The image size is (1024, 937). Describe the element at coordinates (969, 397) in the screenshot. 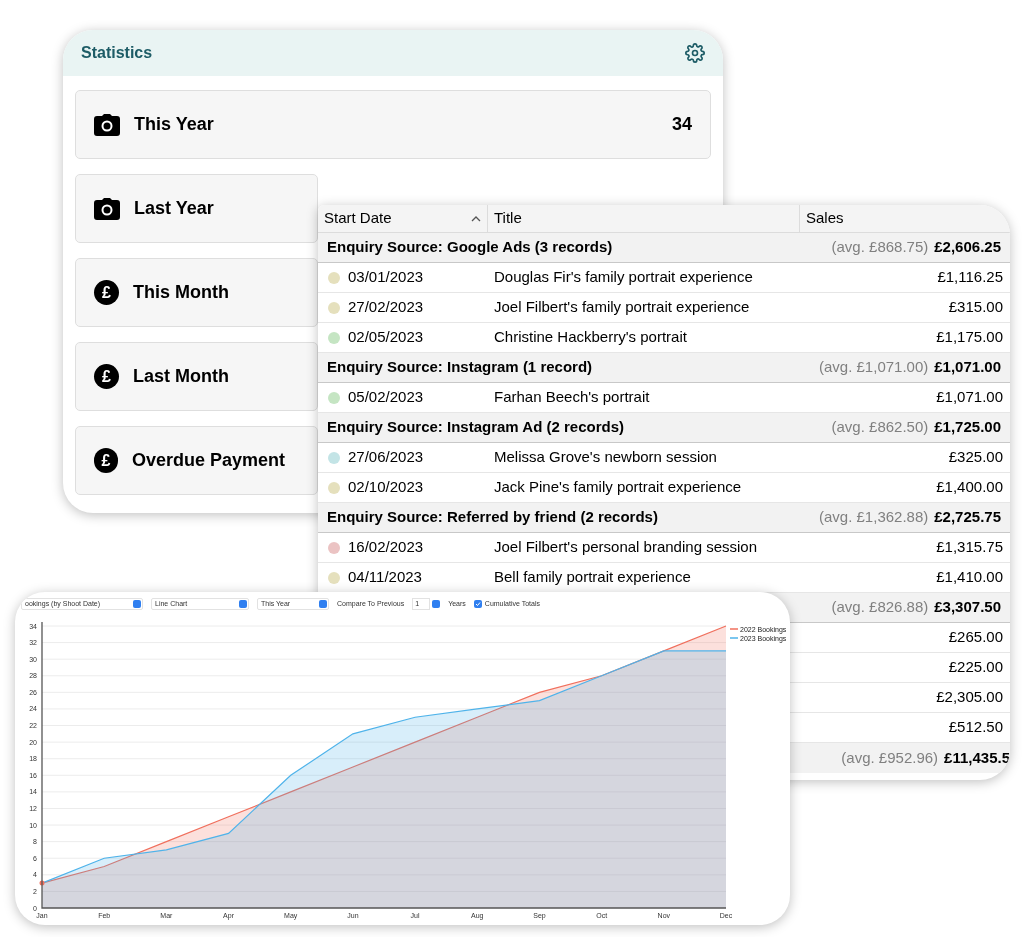

I see `table-cell-text: £1,071.00` at that location.